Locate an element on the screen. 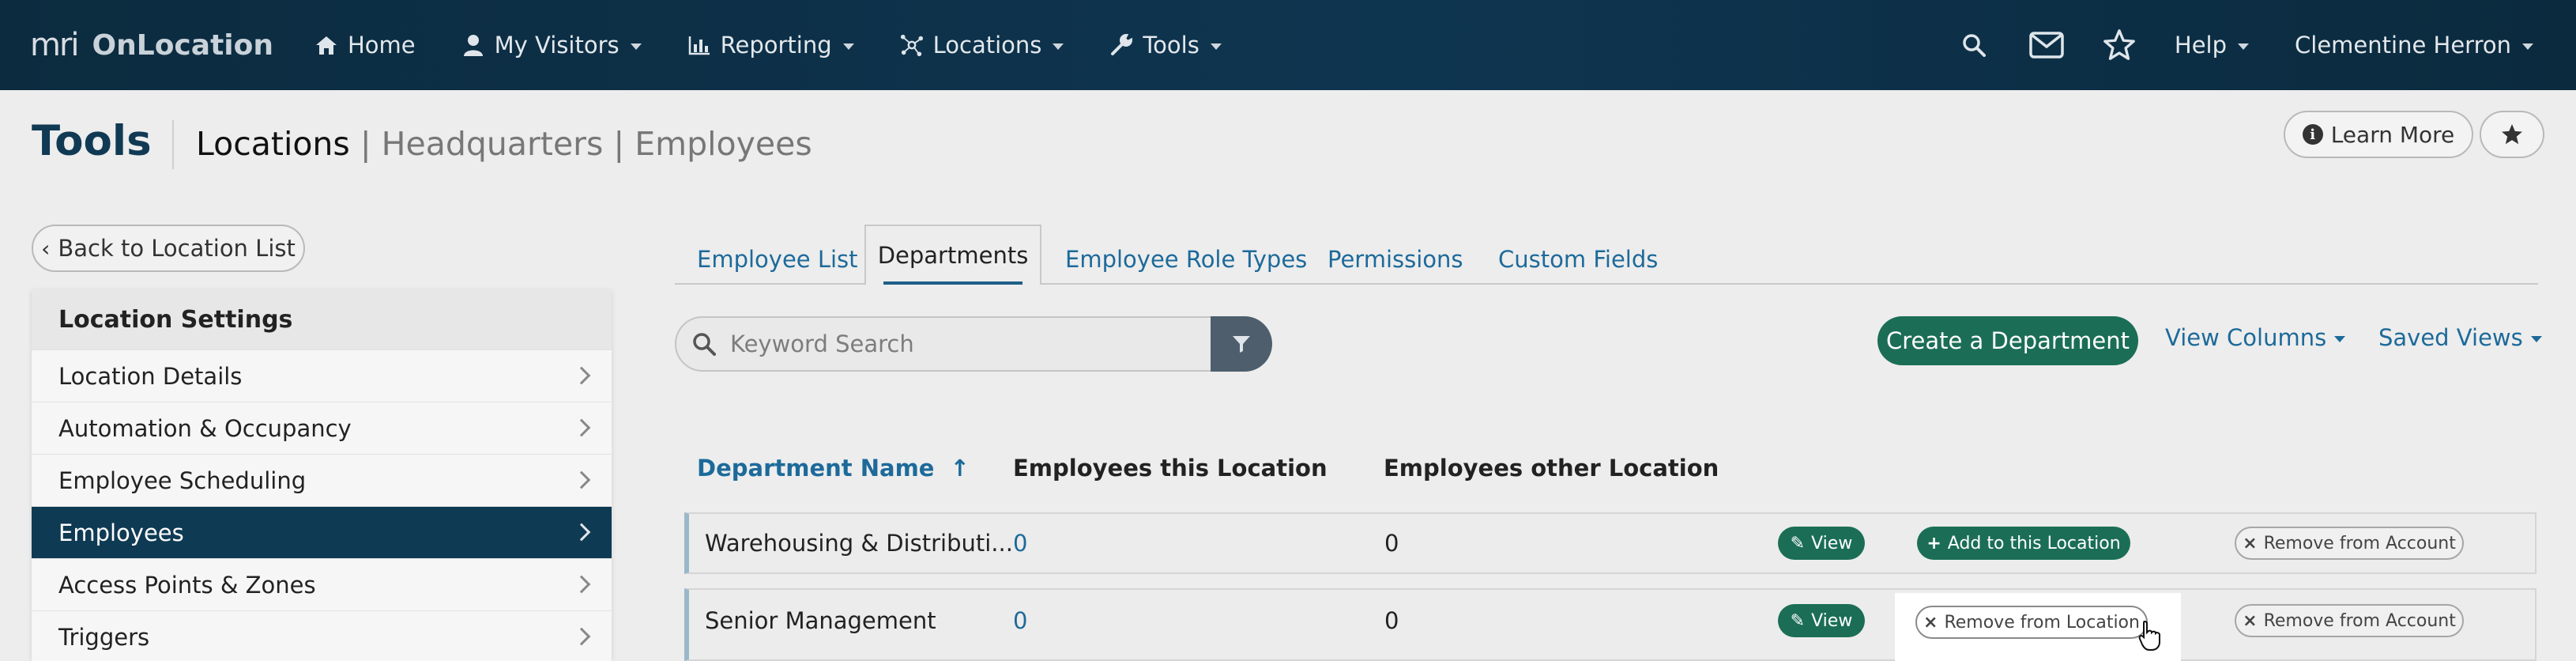 The width and height of the screenshot is (2576, 661). nav-home: Home is located at coordinates (365, 45).